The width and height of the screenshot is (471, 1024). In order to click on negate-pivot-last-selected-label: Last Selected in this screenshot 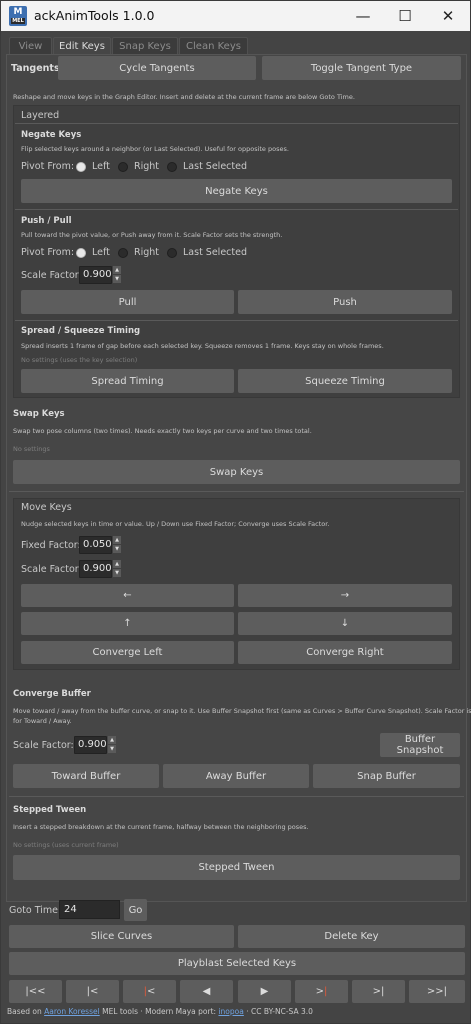, I will do `click(215, 166)`.